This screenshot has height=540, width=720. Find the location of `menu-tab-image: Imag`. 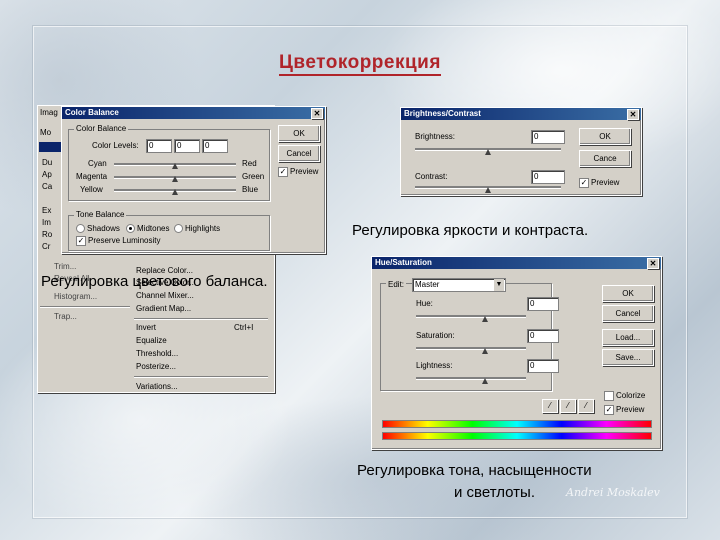

menu-tab-image: Imag is located at coordinates (49, 112).